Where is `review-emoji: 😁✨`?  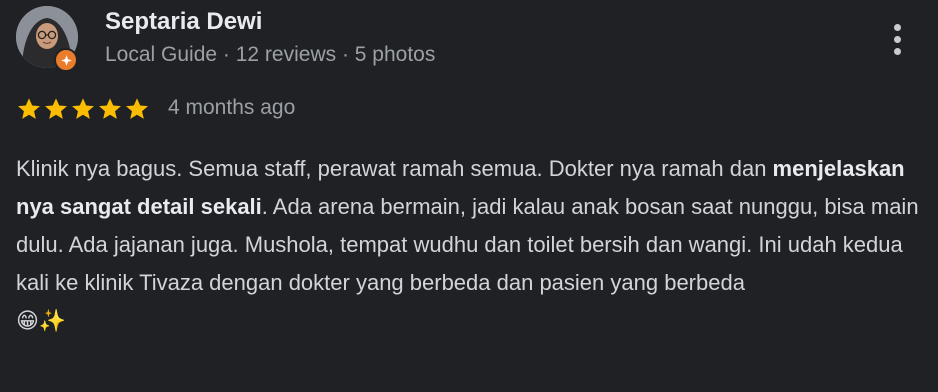 review-emoji: 😁✨ is located at coordinates (41, 321).